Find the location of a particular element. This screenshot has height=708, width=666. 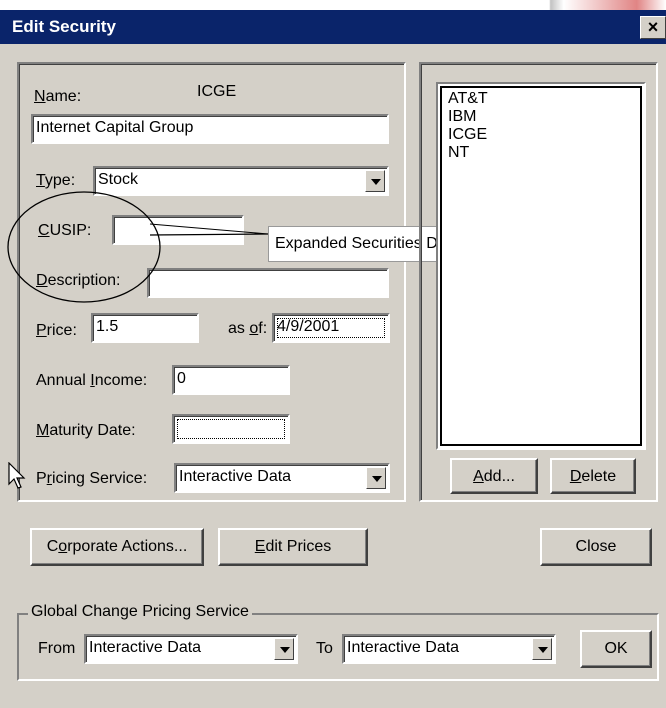

close-window-button: × is located at coordinates (653, 27).